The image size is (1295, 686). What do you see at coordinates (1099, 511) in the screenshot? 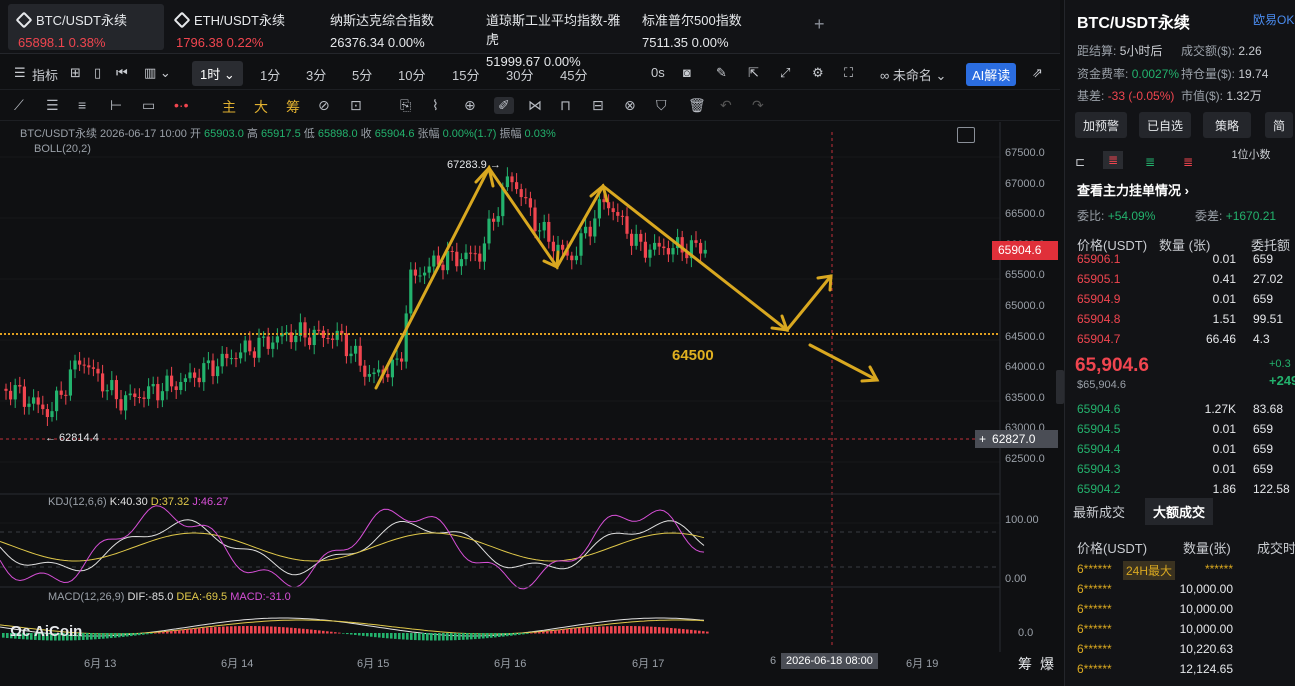
I see `tab-latest-trades: 最新成交` at bounding box center [1099, 511].